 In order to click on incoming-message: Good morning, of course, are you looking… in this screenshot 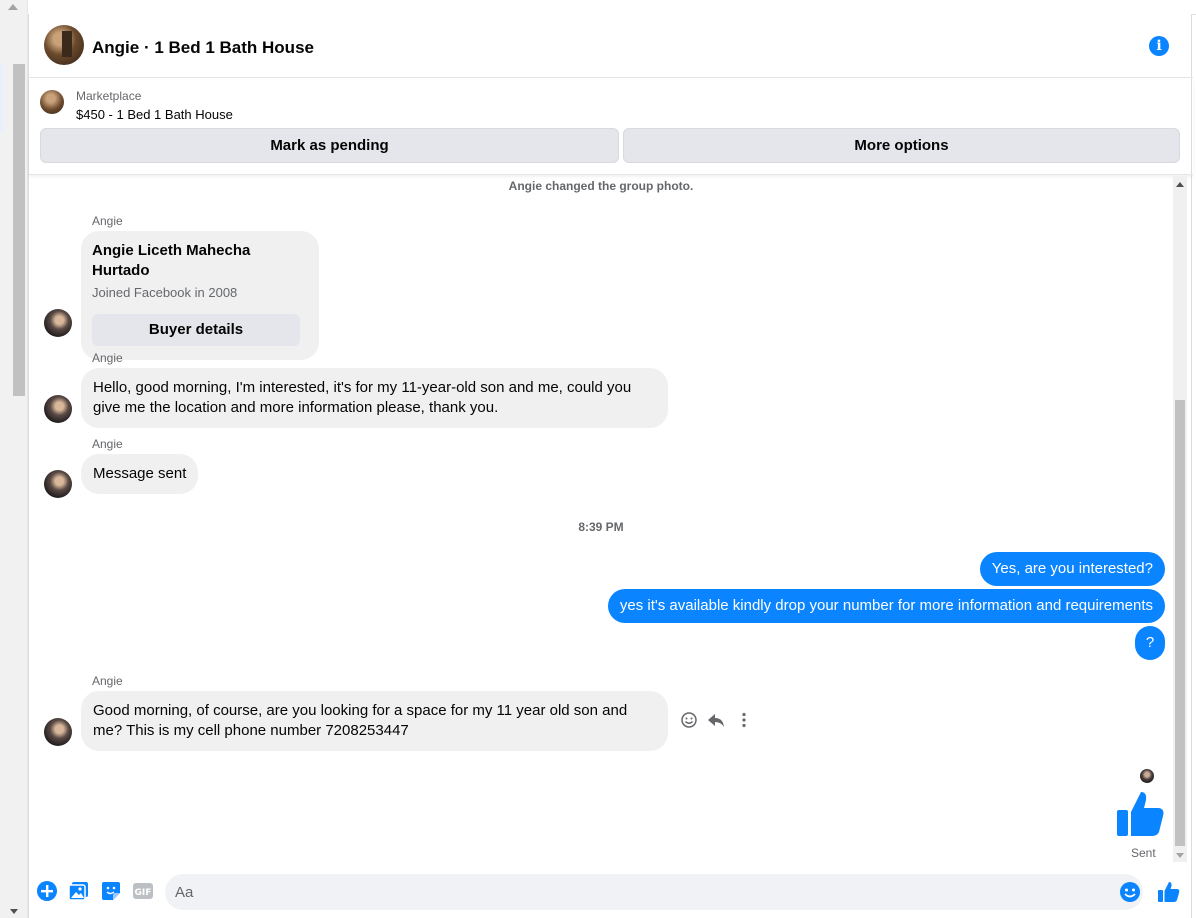, I will do `click(374, 721)`.